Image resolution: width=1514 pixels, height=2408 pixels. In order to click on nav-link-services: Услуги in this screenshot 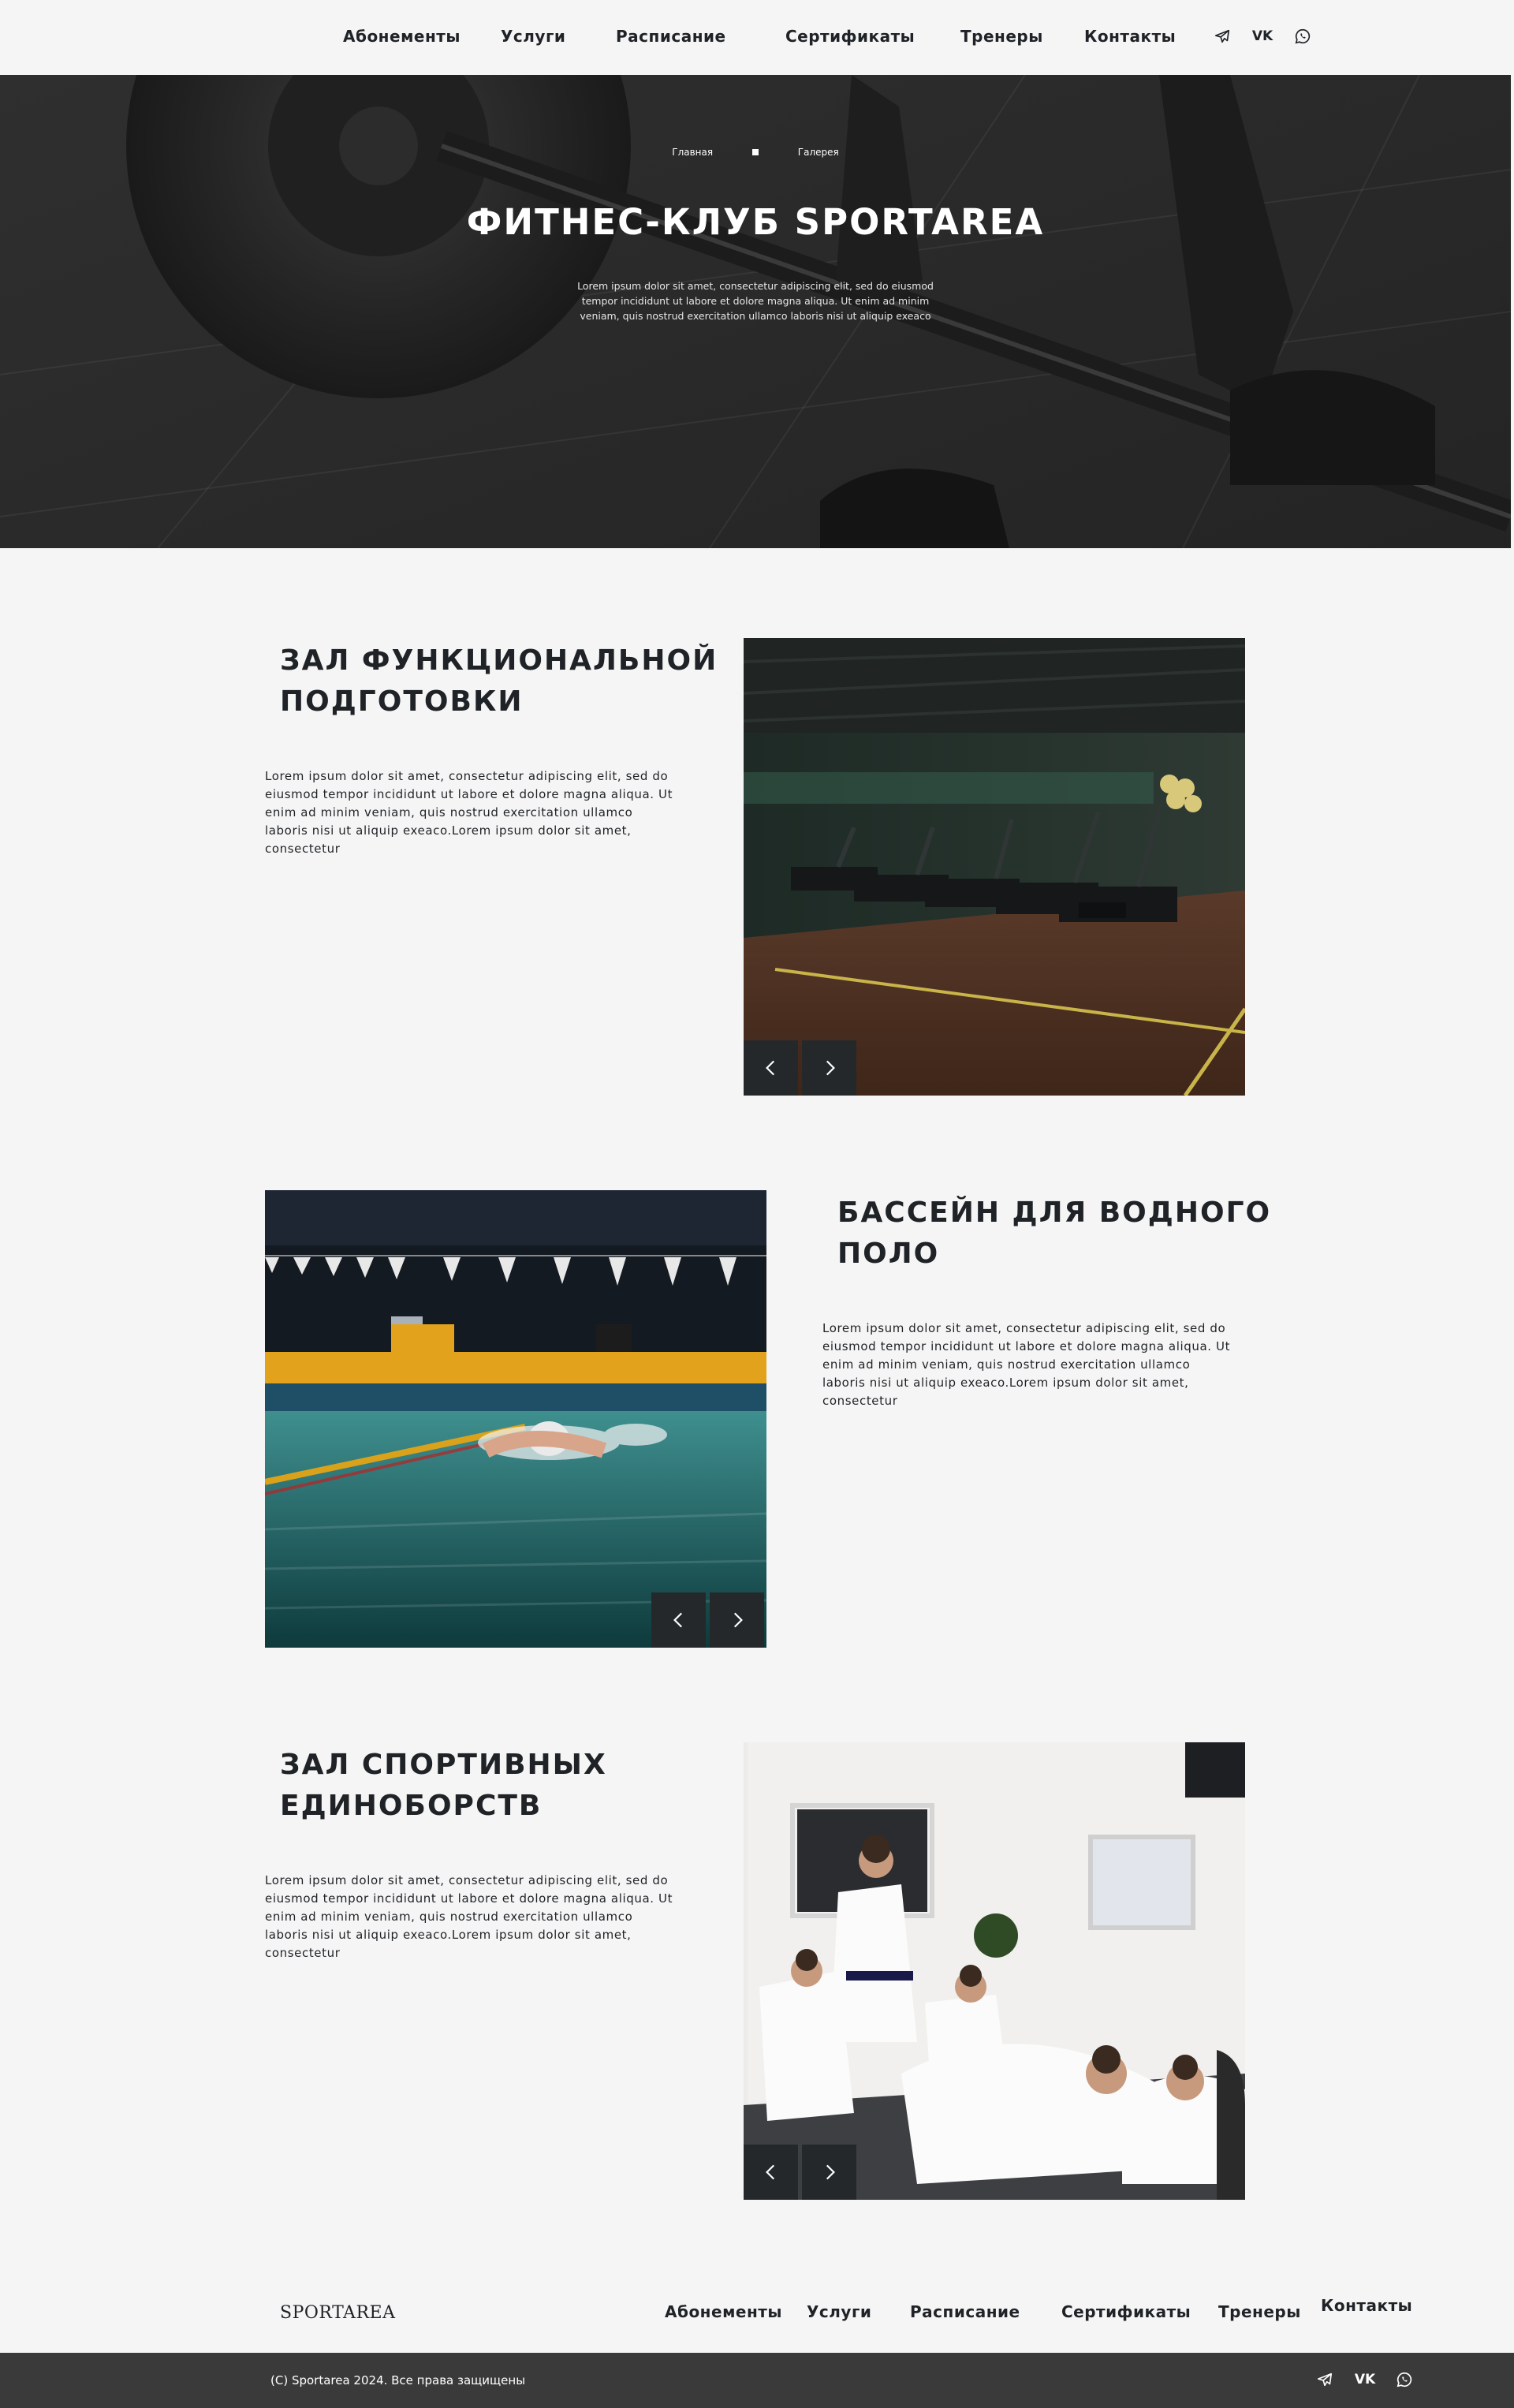, I will do `click(533, 36)`.